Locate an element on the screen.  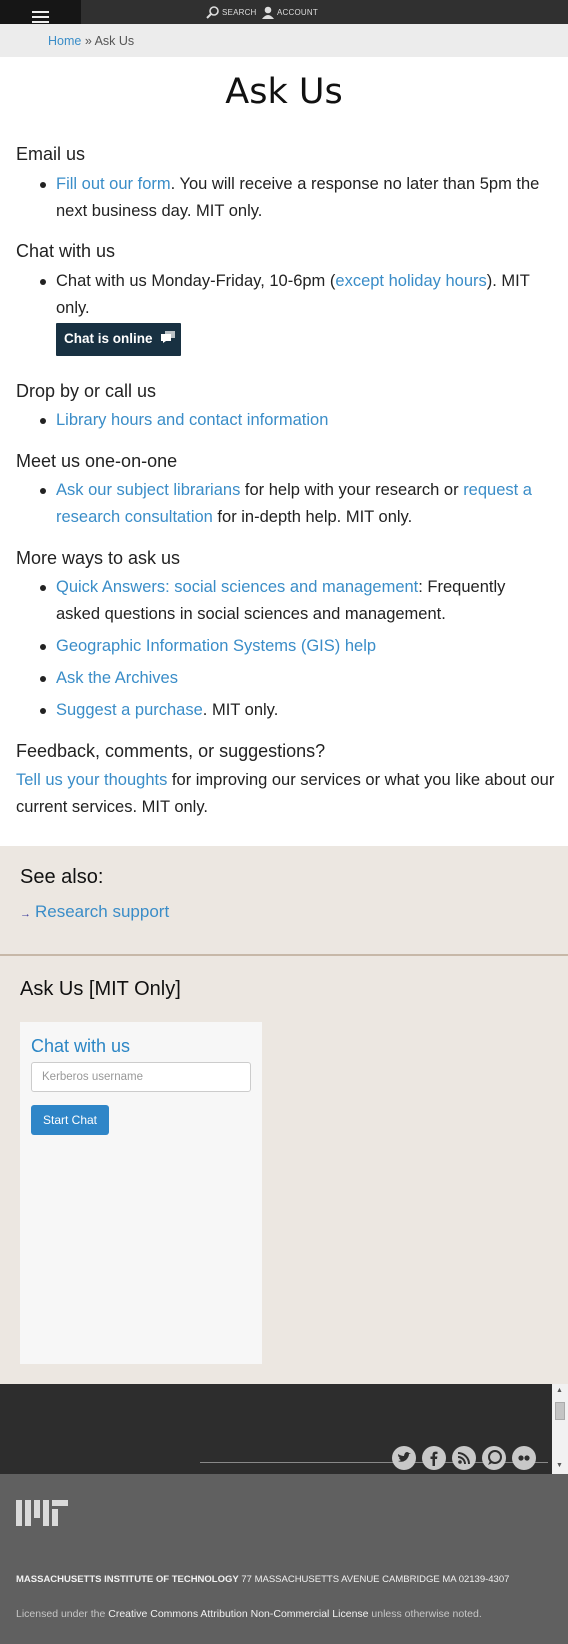
suggest-purchase-link: Suggest a purchase is located at coordinates (129, 710).